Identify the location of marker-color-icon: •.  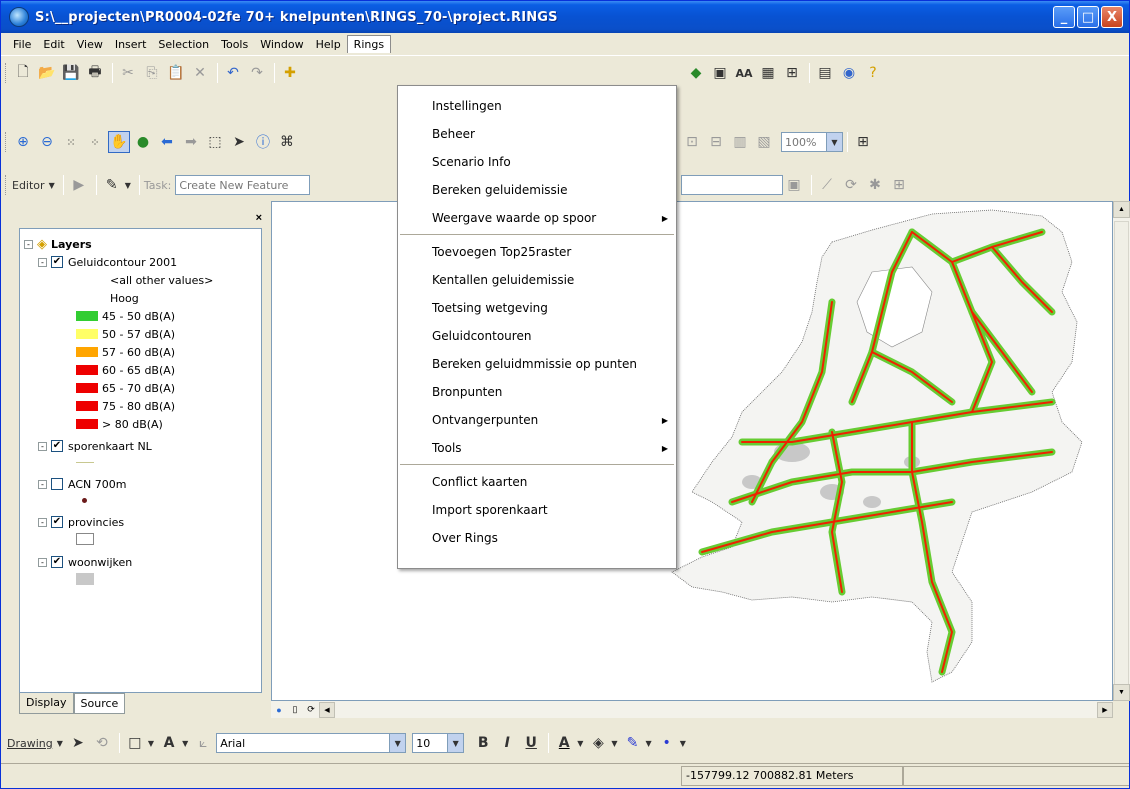
(667, 743).